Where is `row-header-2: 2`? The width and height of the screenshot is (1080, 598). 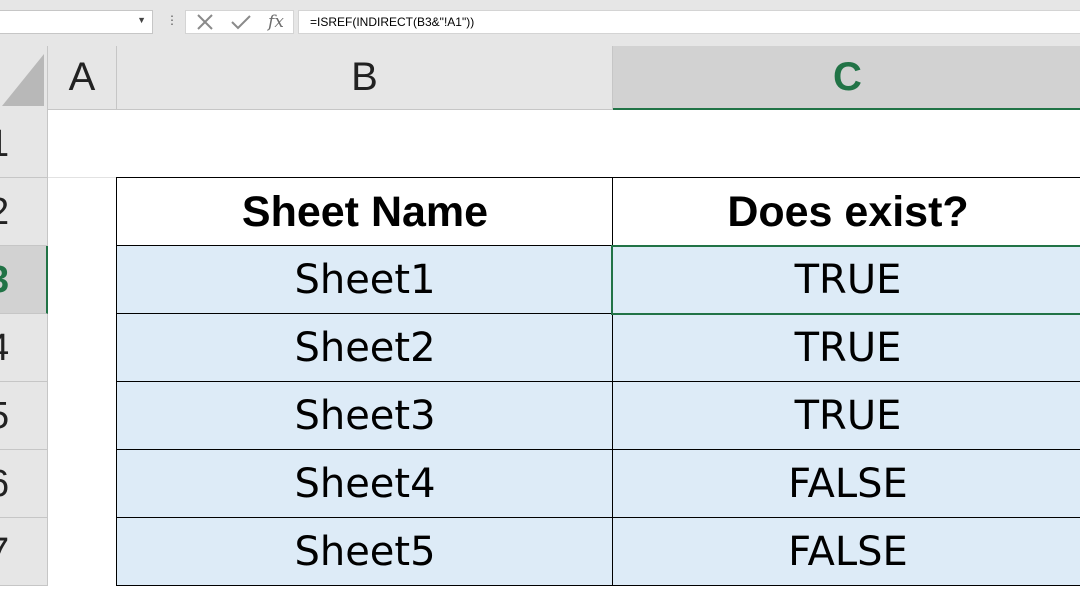
row-header-2: 2 is located at coordinates (24, 212).